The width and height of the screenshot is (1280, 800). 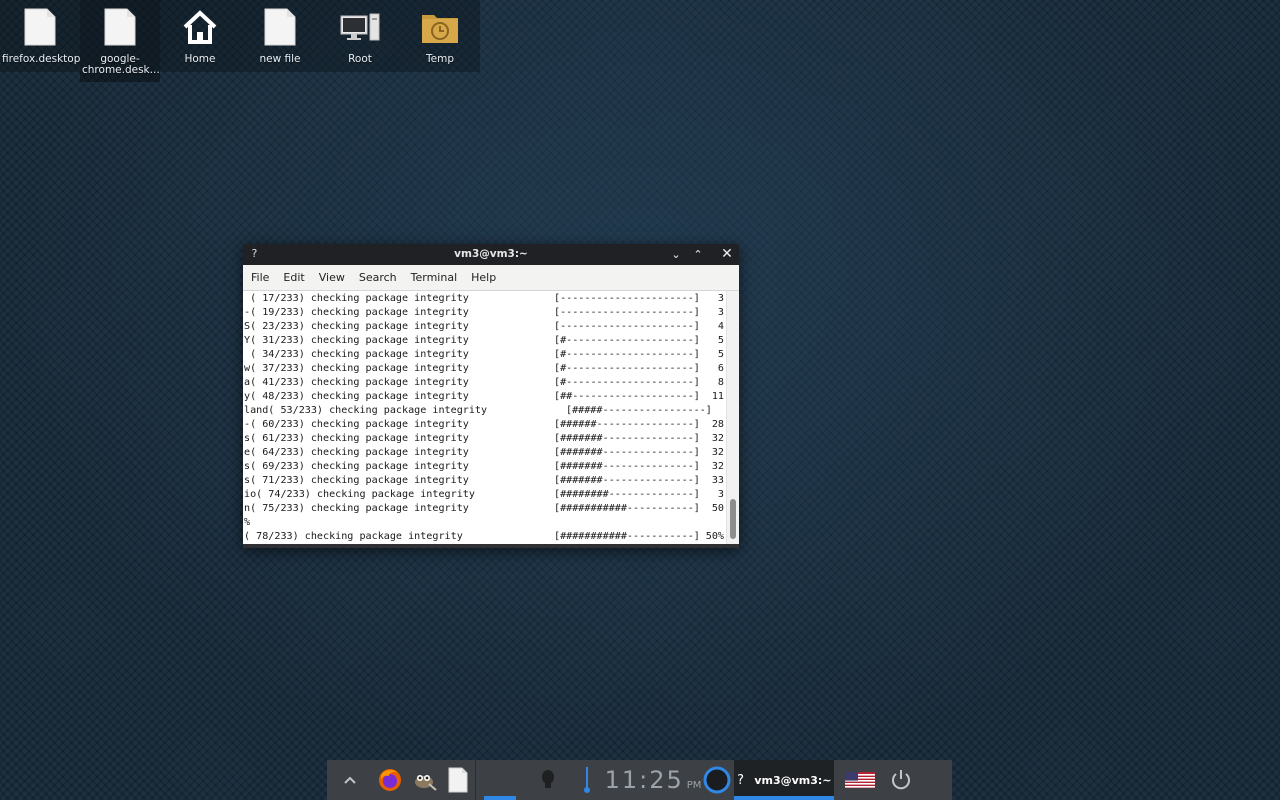 I want to click on lightbulb-icon, so click(x=548, y=779).